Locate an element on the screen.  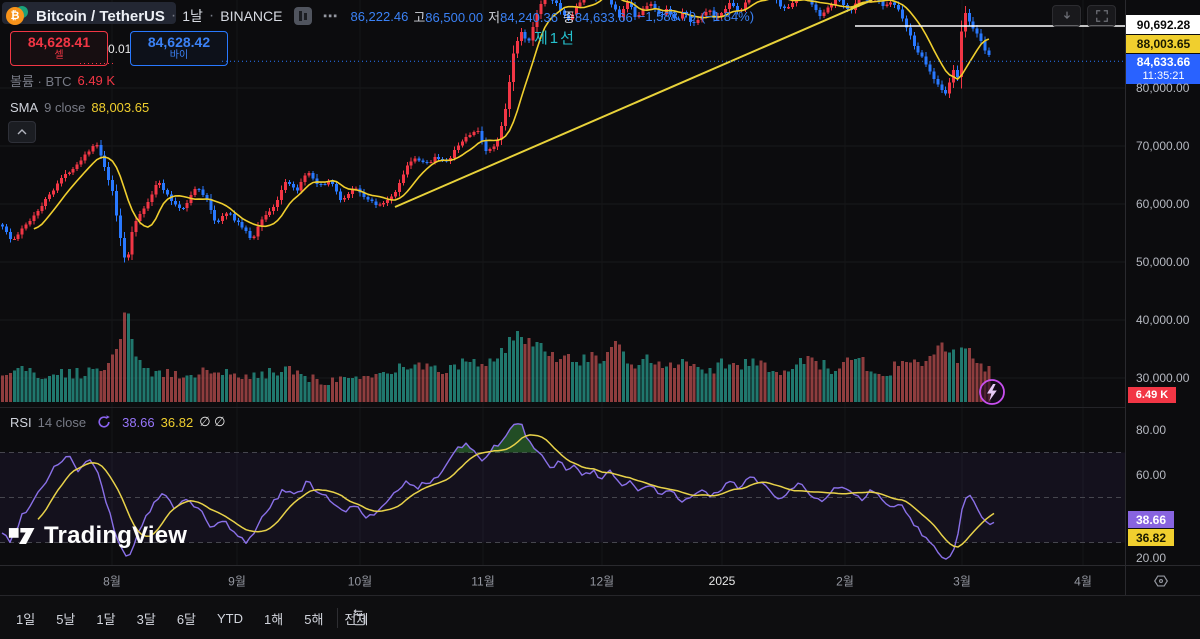
sell-button: 84,628.41 셀 is located at coordinates (59, 48).